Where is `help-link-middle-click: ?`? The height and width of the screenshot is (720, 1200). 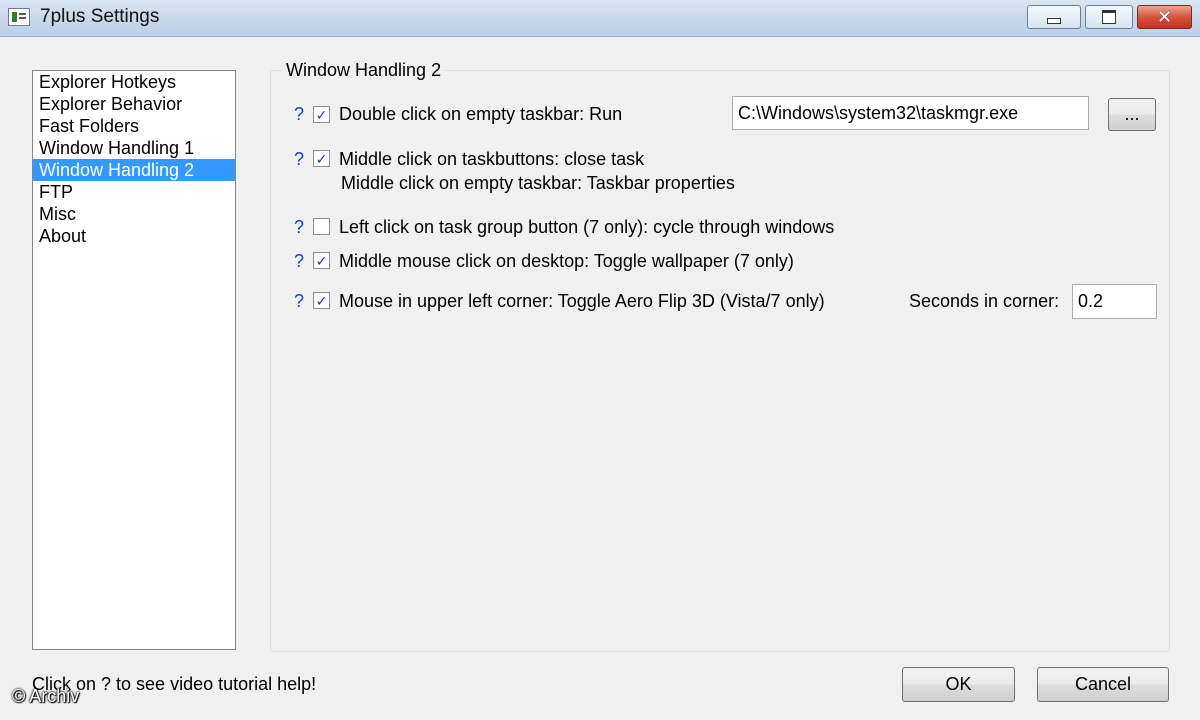 help-link-middle-click: ? is located at coordinates (299, 159).